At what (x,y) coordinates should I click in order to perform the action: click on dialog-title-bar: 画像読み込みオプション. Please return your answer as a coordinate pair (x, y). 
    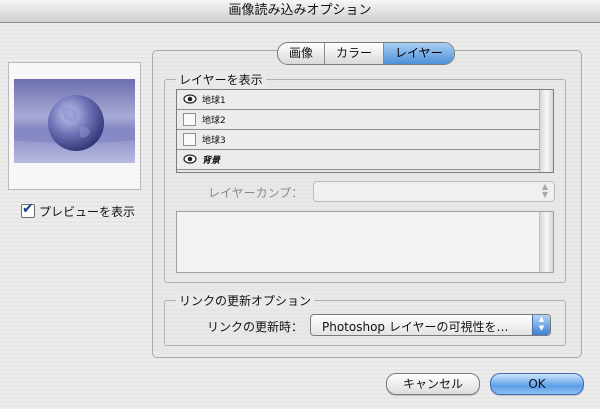
    Looking at the image, I should click on (300, 11).